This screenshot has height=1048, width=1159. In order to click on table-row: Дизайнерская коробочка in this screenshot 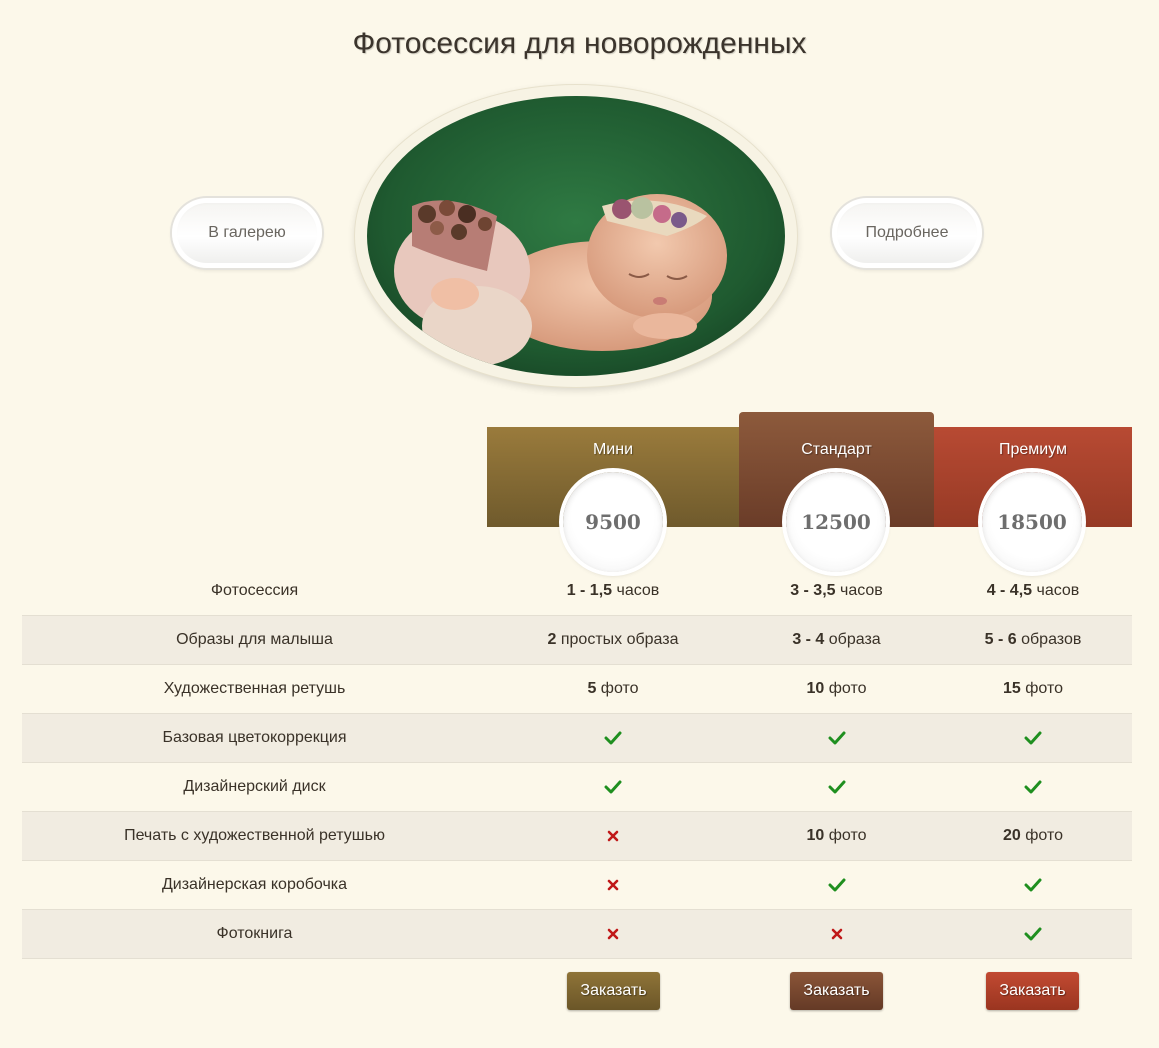, I will do `click(577, 885)`.